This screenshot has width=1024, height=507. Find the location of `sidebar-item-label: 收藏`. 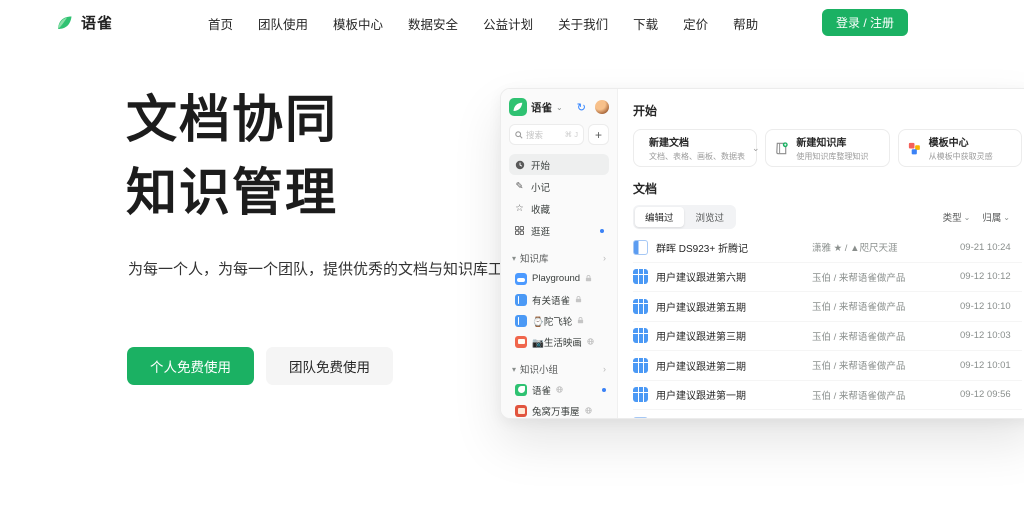

sidebar-item-label: 收藏 is located at coordinates (541, 210).